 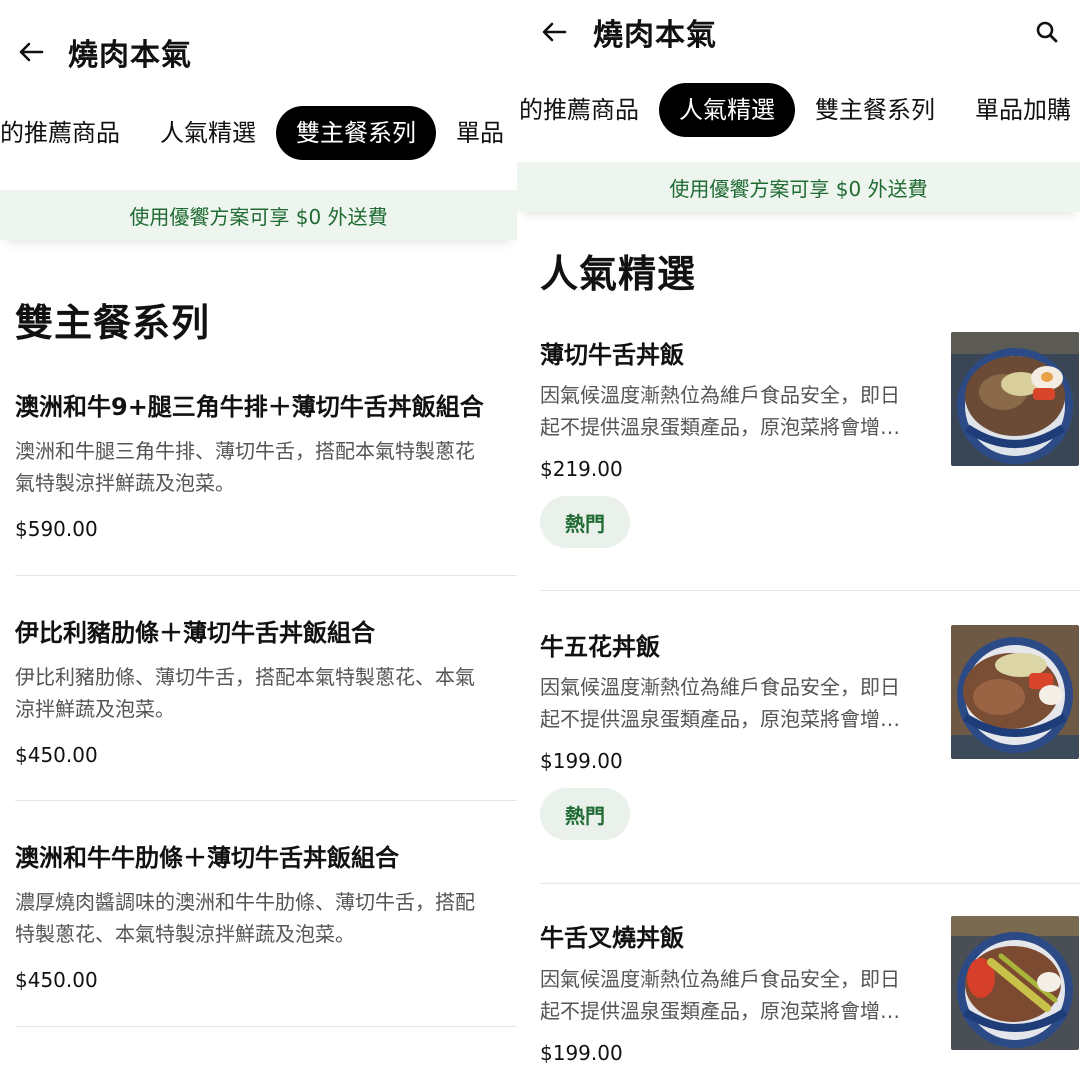 I want to click on tab-single-items: 單品, so click(x=476, y=133).